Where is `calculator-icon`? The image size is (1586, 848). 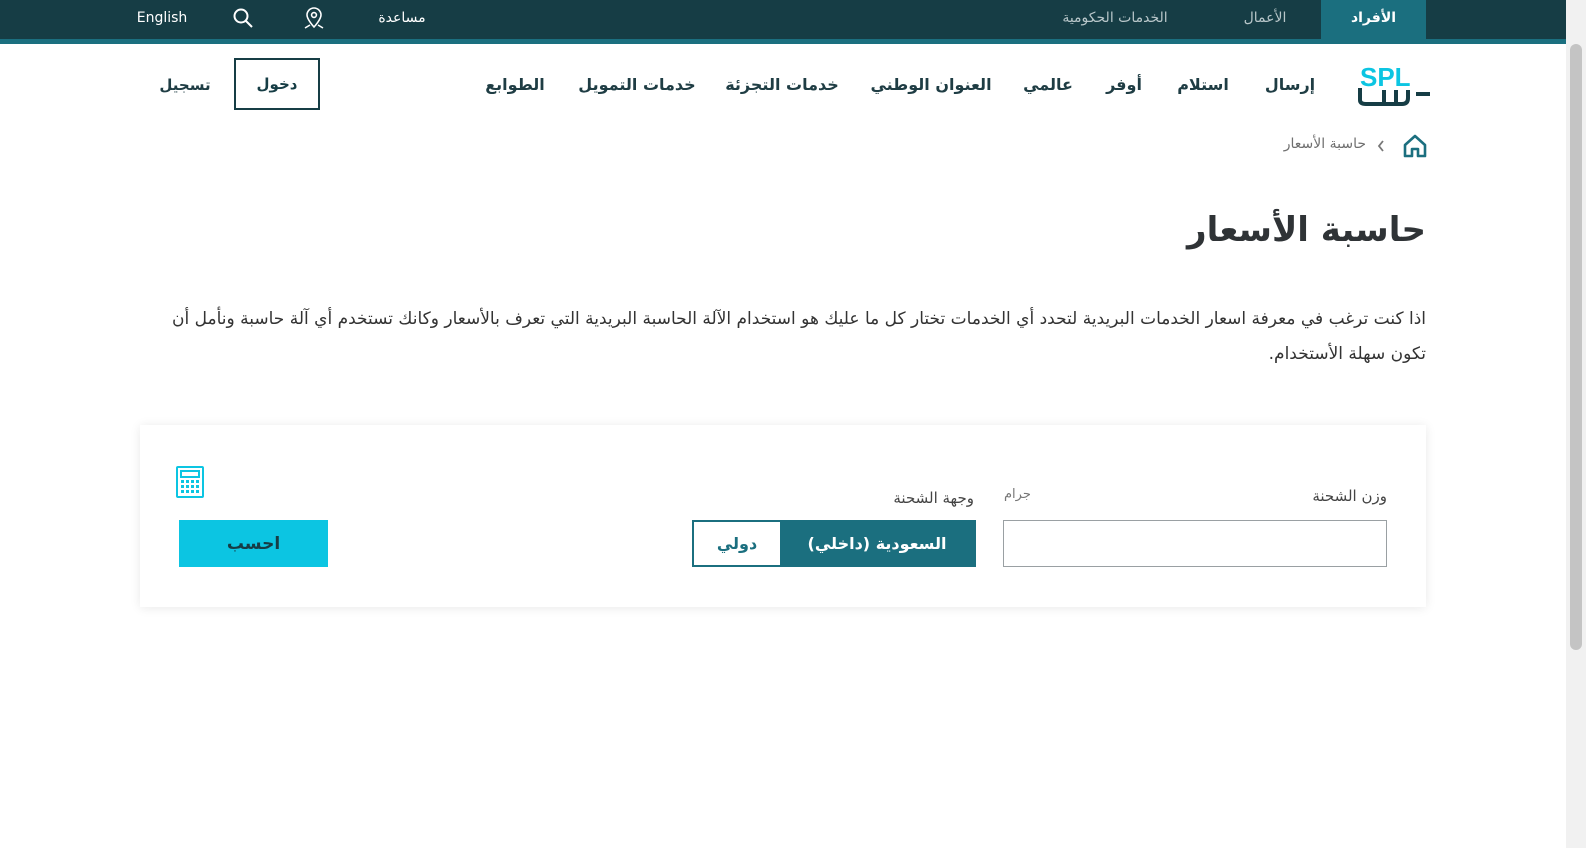 calculator-icon is located at coordinates (190, 482).